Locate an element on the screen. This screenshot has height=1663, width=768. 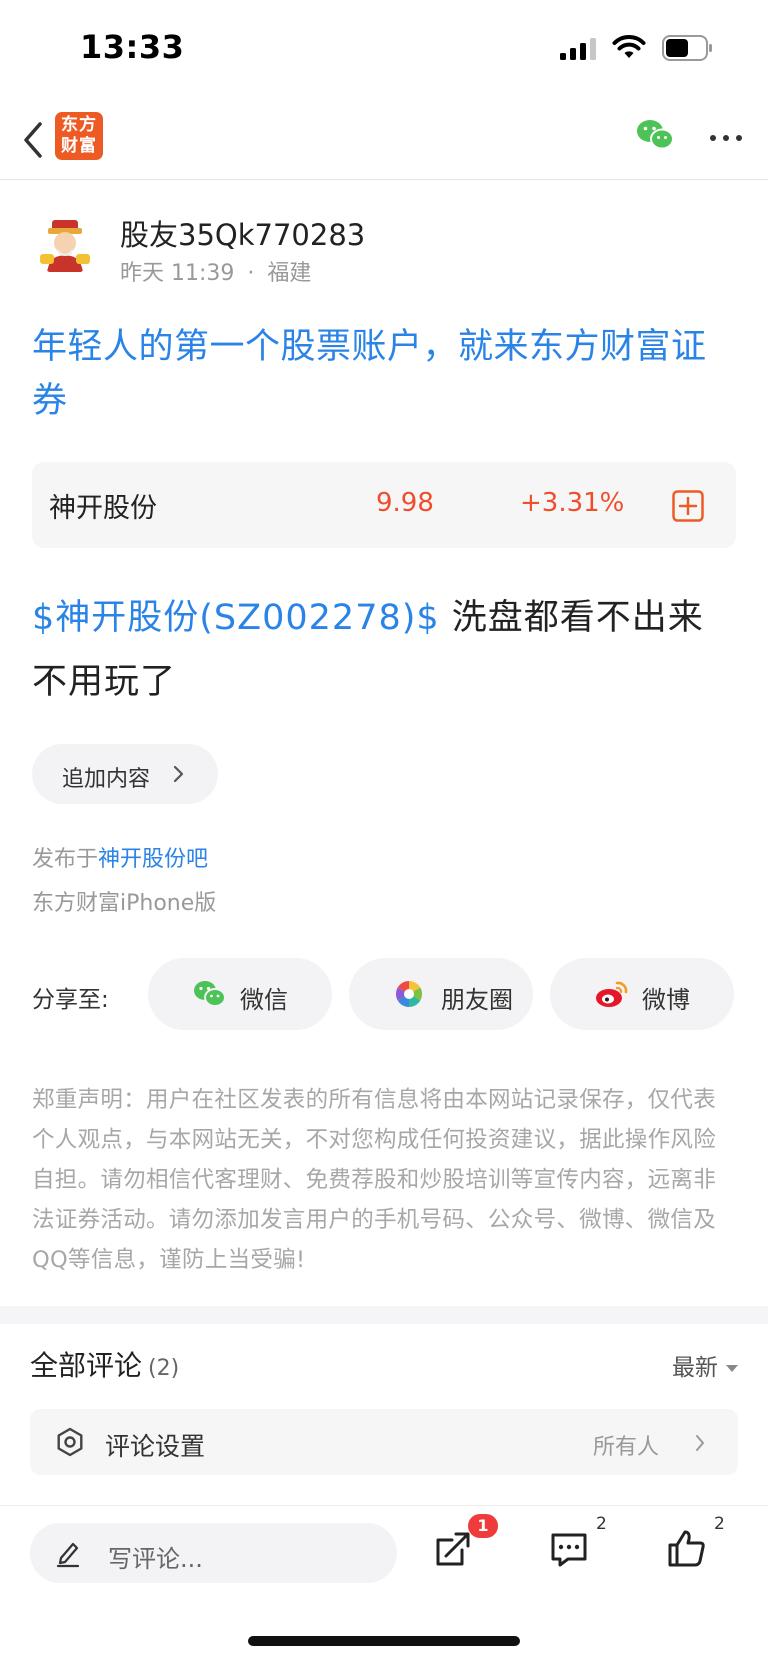
section-divider is located at coordinates (384, 1315).